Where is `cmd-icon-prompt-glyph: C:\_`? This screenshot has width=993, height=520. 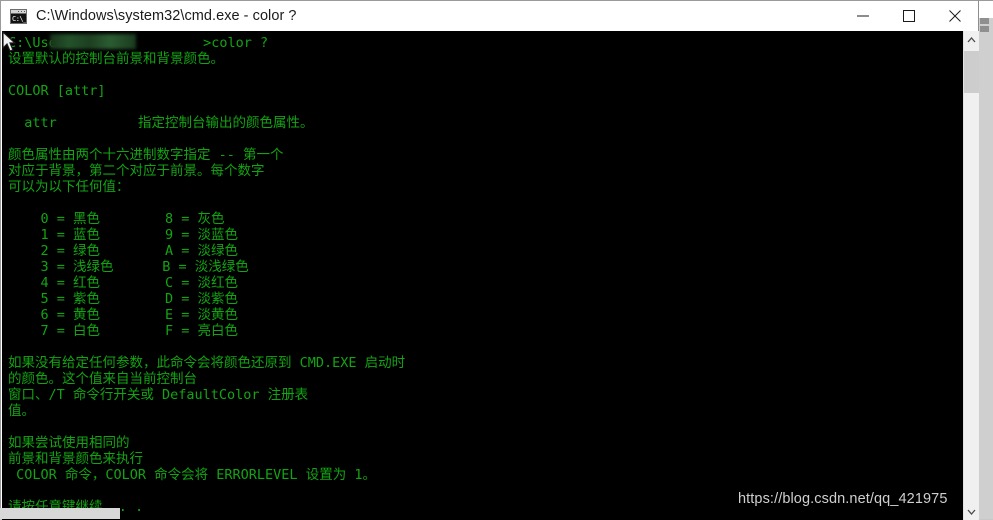
cmd-icon-prompt-glyph: C:\_ is located at coordinates (18, 18).